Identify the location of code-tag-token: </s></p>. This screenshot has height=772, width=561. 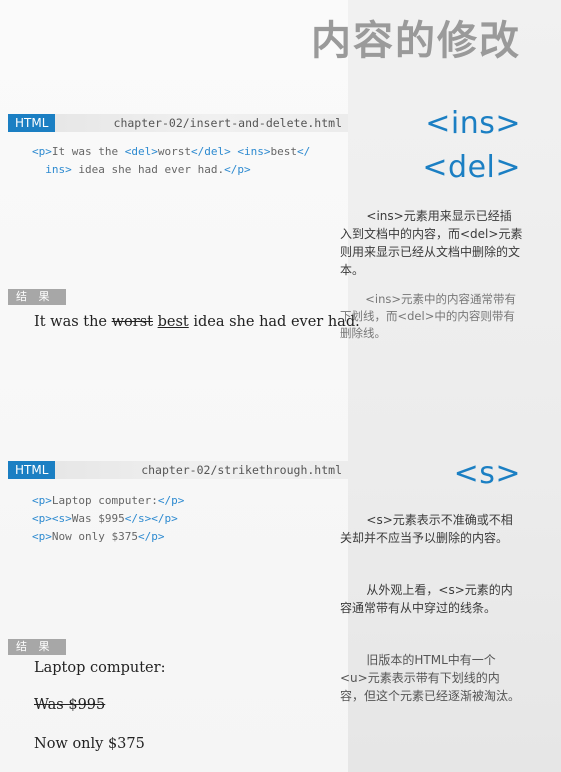
(151, 518).